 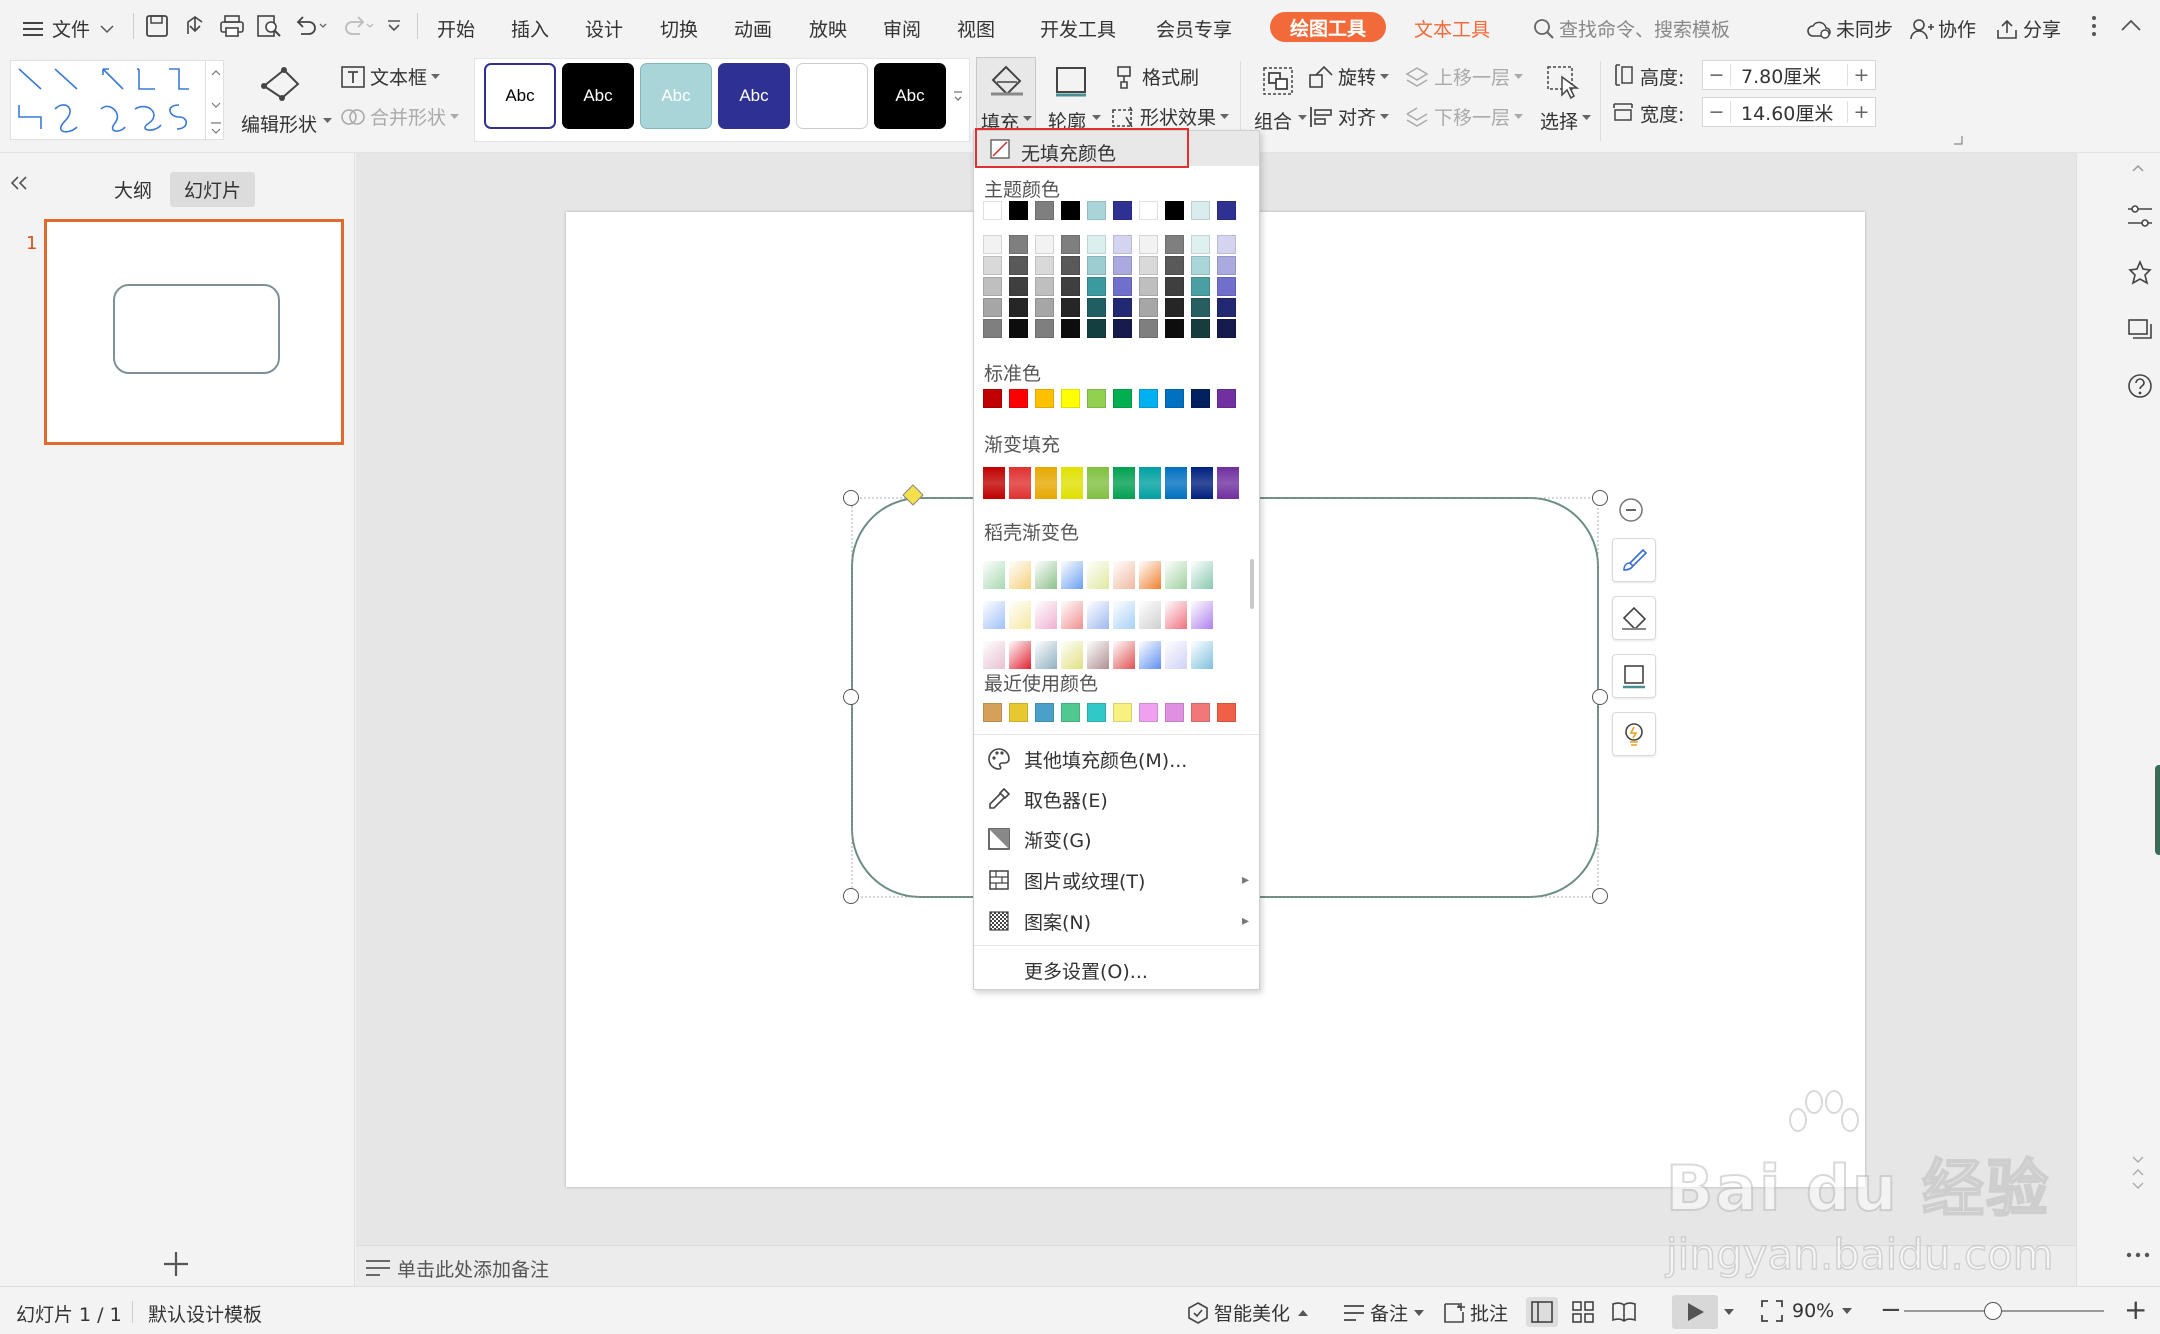 I want to click on template-name: 默认设计模板, so click(x=205, y=1313).